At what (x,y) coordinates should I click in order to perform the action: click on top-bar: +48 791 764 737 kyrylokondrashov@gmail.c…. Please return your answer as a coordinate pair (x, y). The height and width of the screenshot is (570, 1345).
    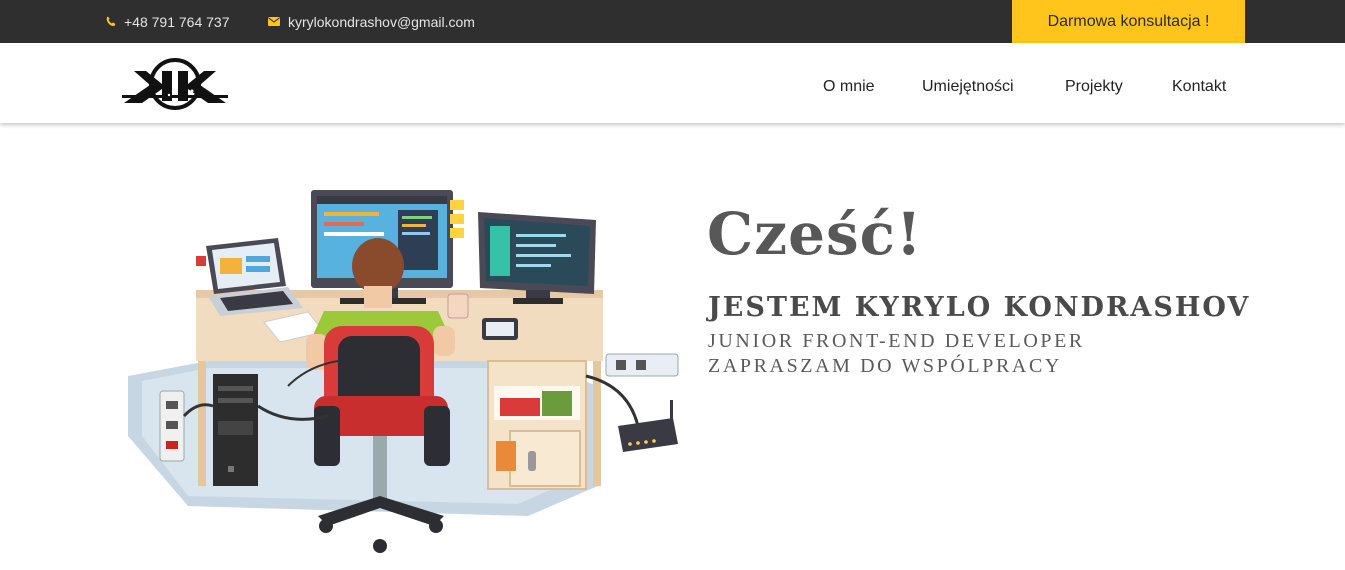
    Looking at the image, I should click on (672, 21).